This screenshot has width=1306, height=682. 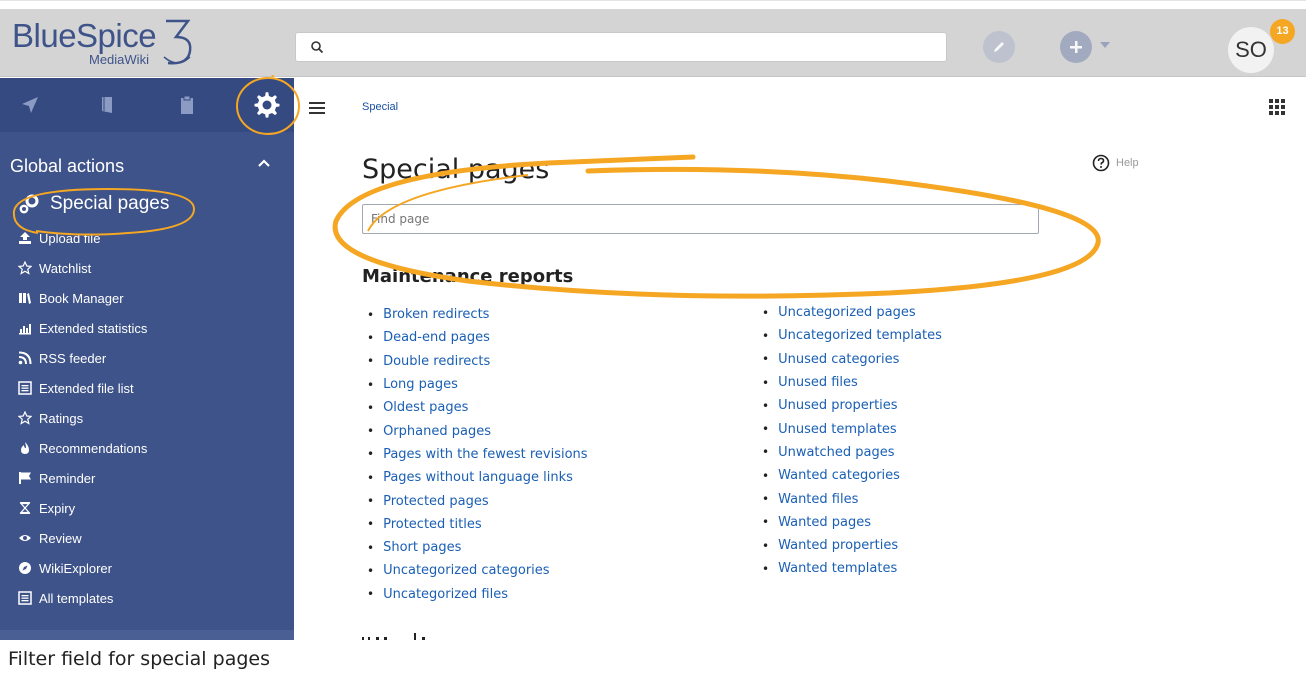 I want to click on special-page-link: Wanted categories, so click(x=849, y=475).